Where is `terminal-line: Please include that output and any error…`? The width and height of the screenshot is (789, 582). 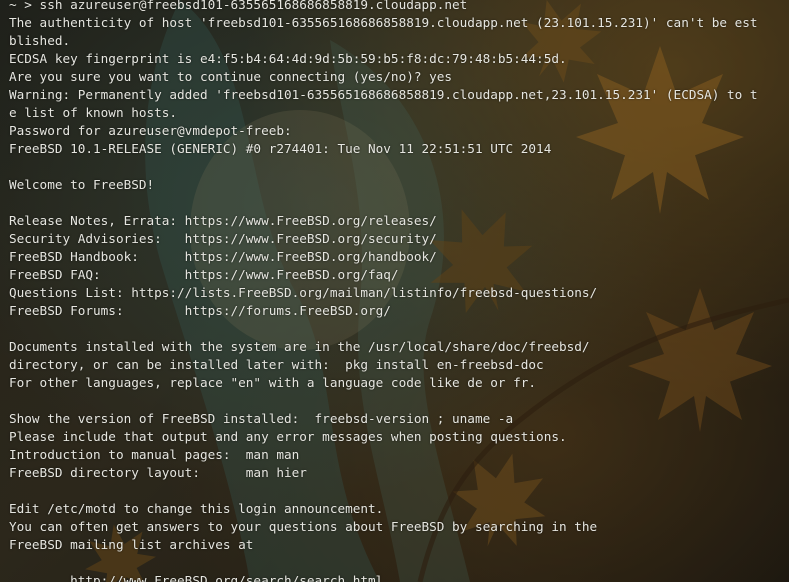
terminal-line: Please include that output and any error… is located at coordinates (288, 436).